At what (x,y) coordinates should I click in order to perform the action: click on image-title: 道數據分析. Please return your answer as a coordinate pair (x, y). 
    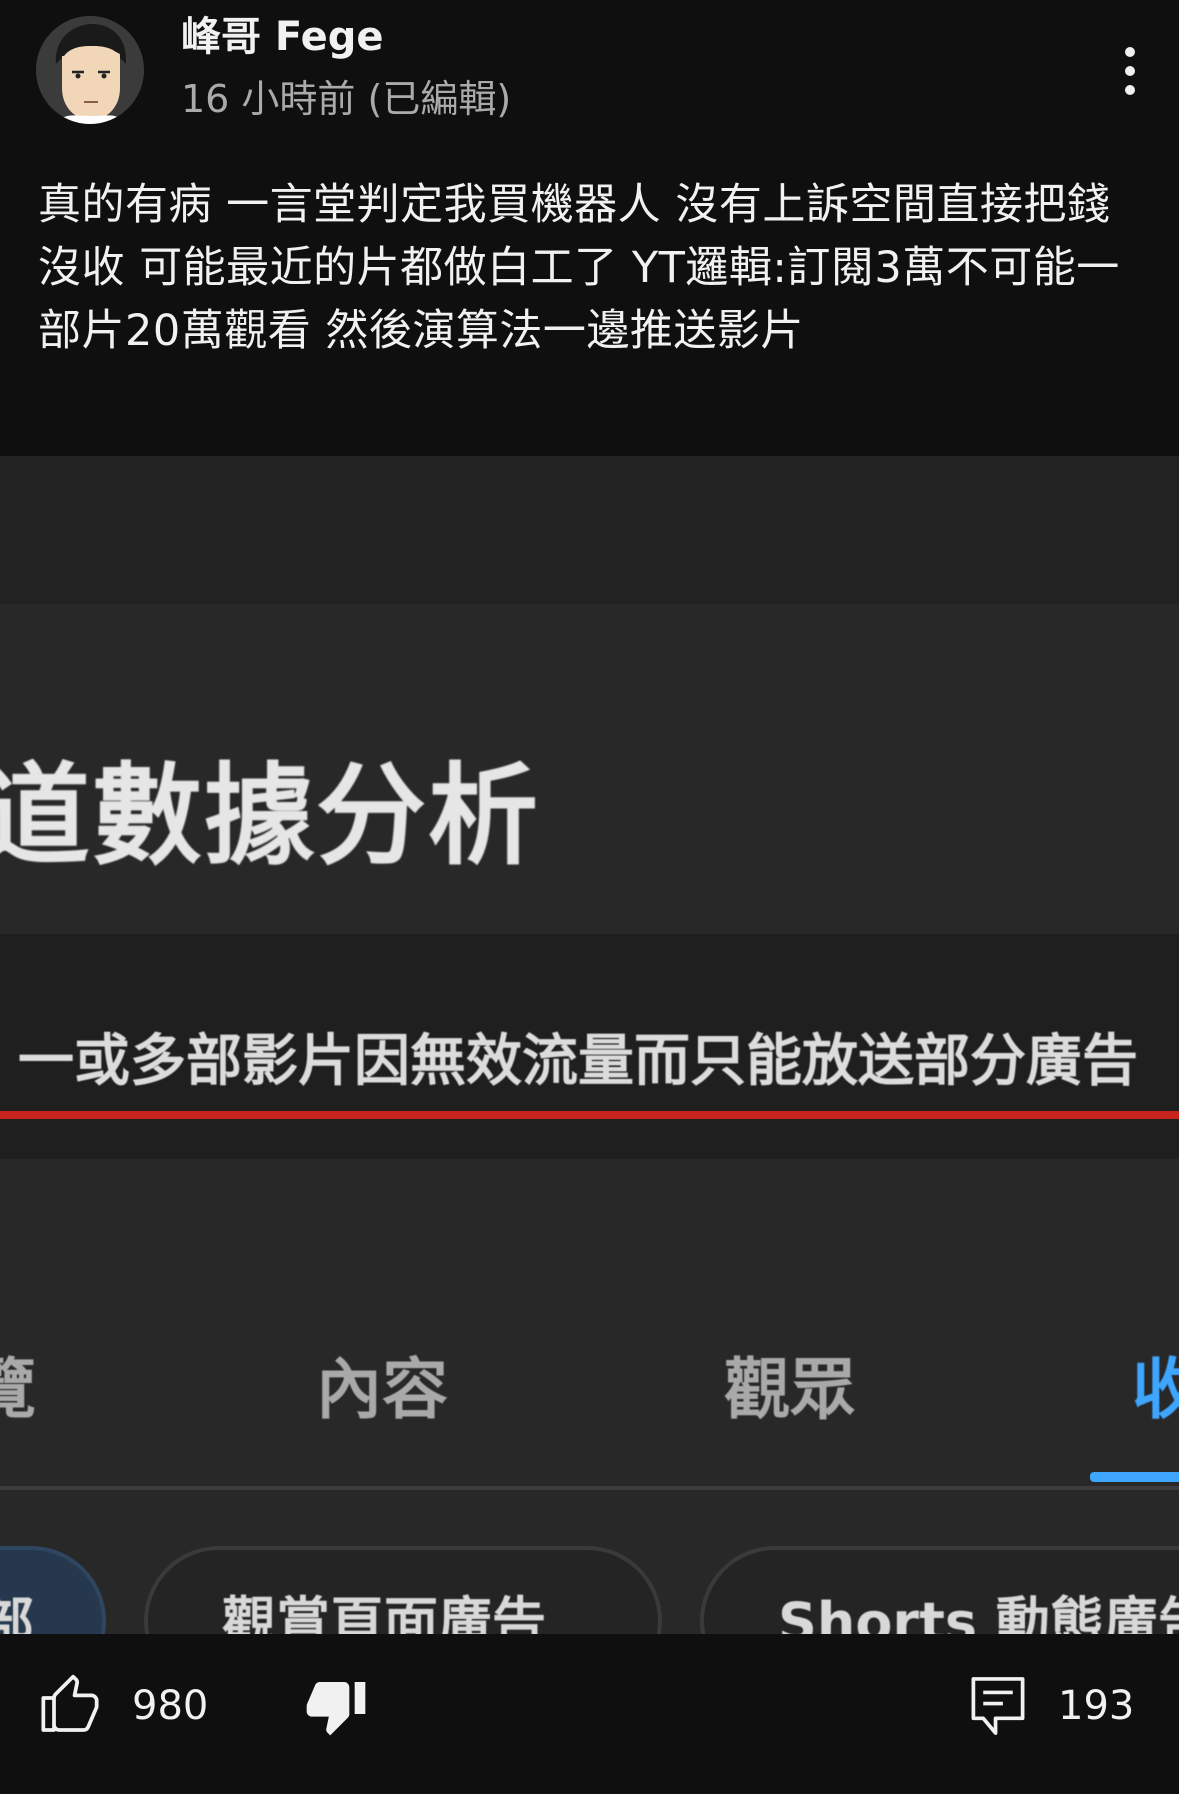
    Looking at the image, I should click on (270, 816).